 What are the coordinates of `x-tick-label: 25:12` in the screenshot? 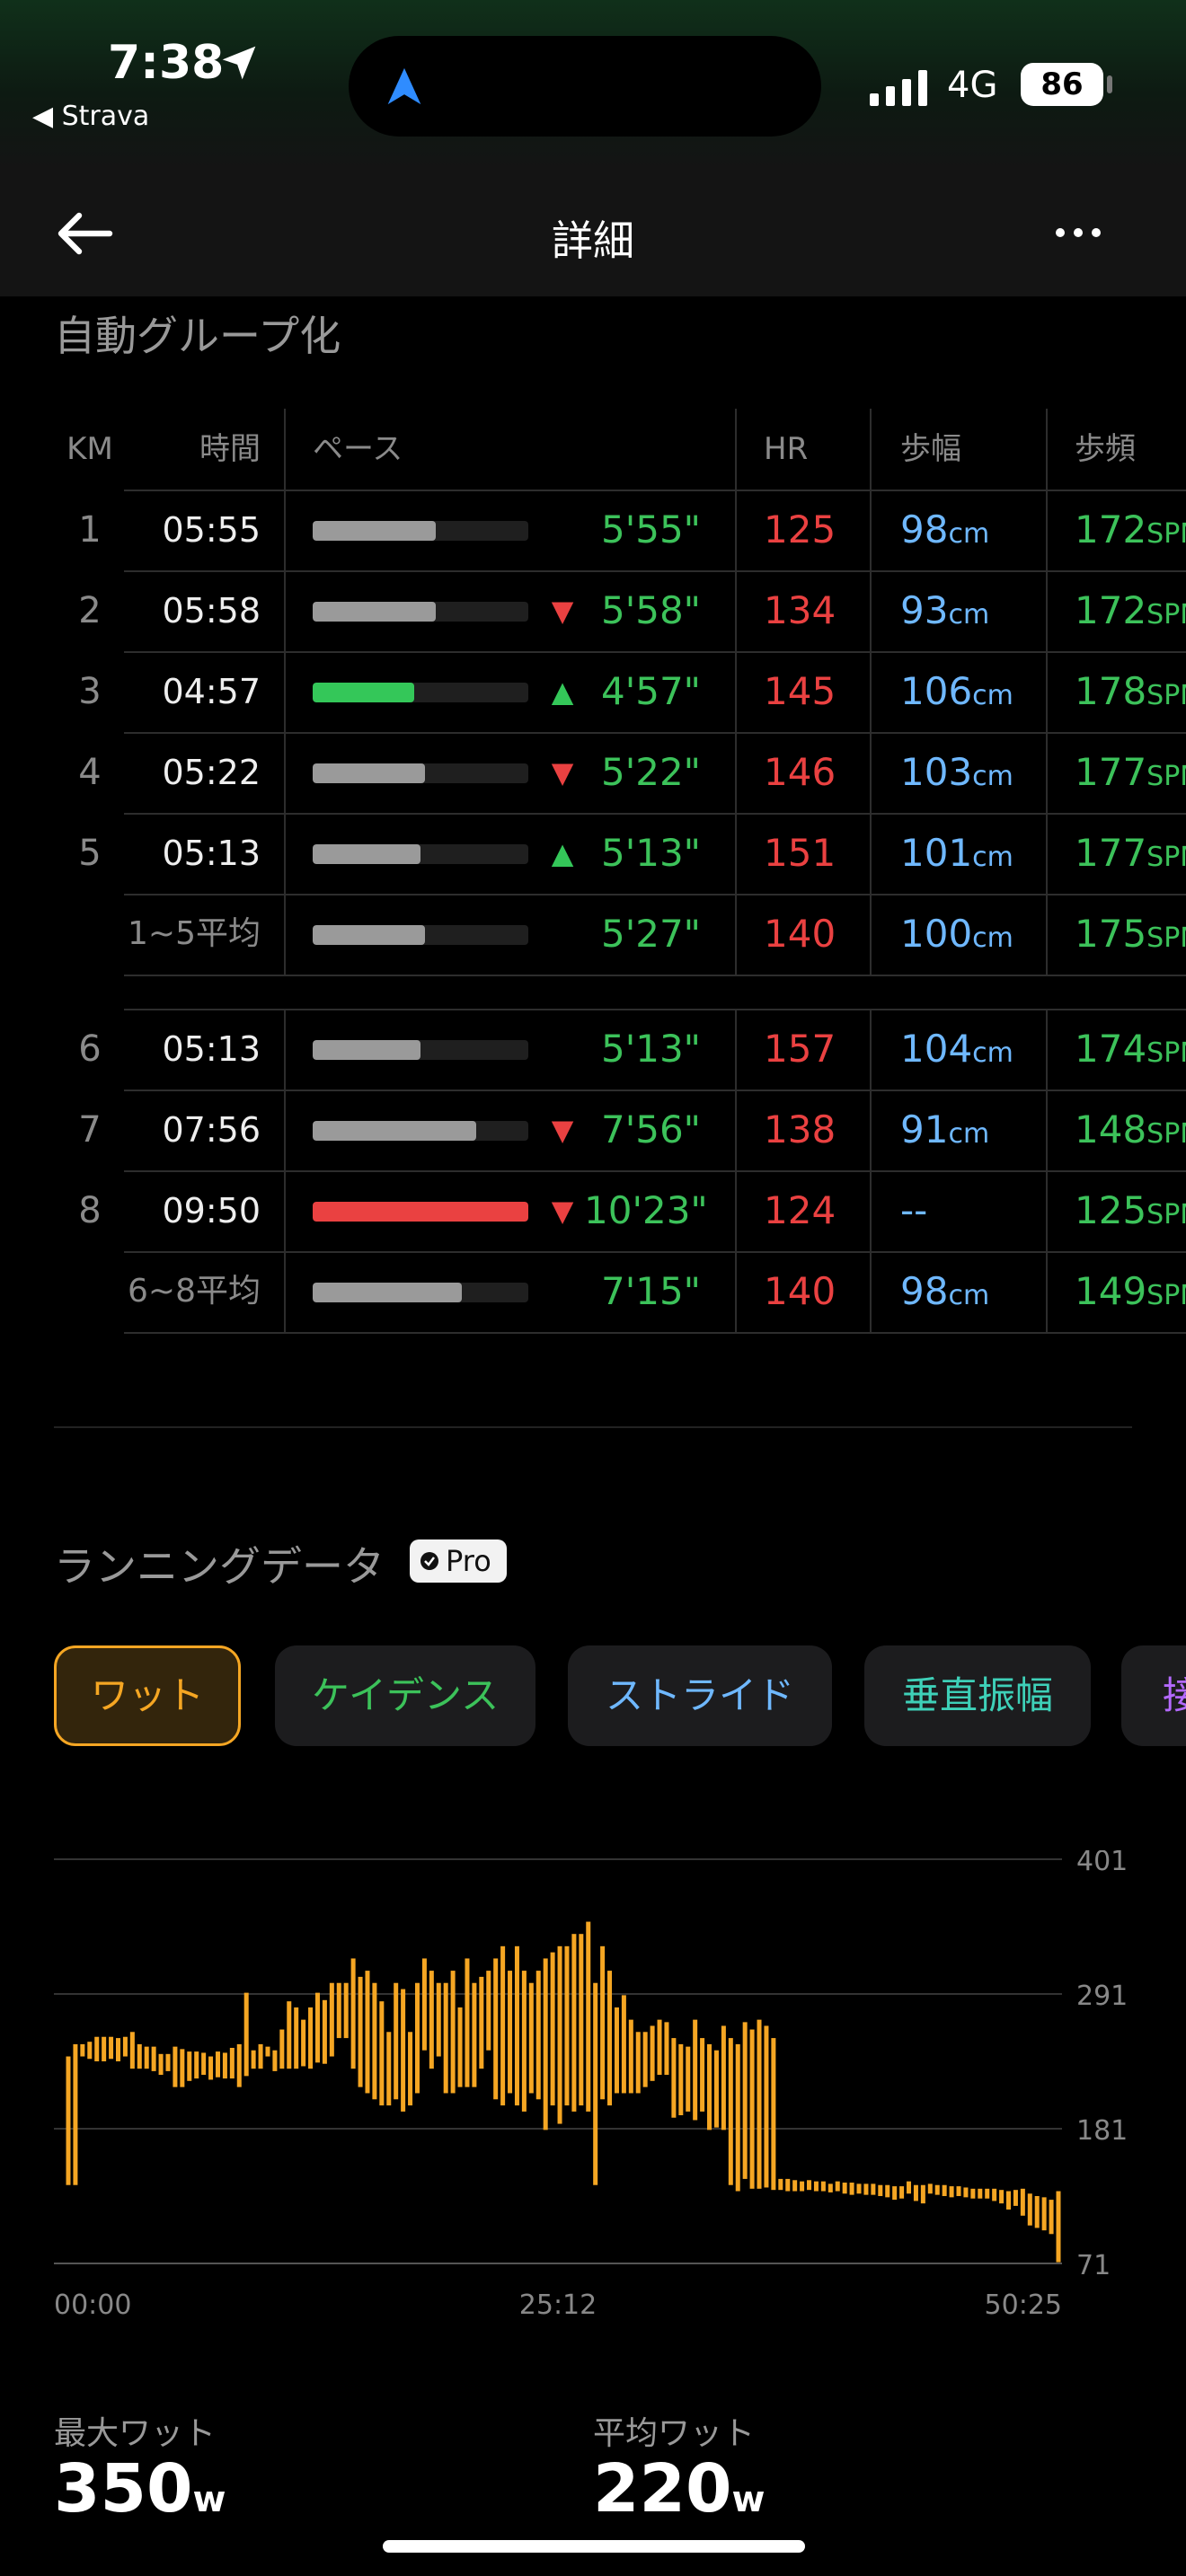 It's located at (558, 2303).